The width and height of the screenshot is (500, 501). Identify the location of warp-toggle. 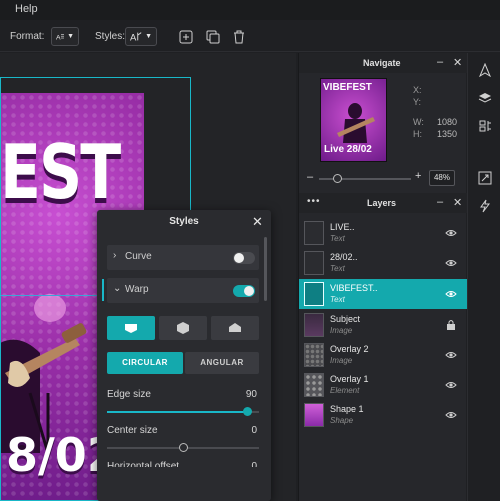
(244, 291).